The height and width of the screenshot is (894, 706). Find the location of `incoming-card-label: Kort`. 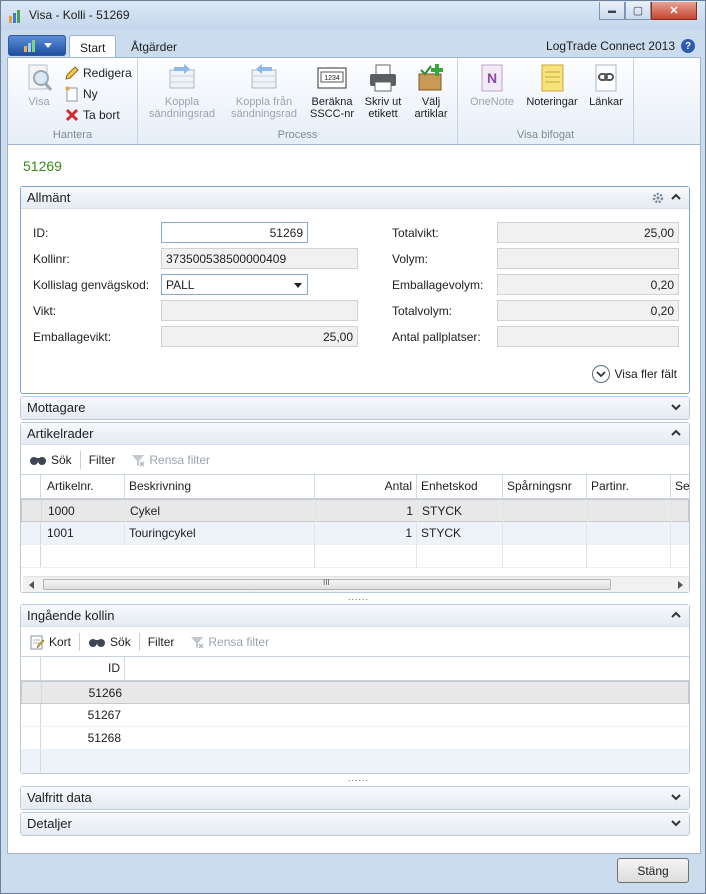

incoming-card-label: Kort is located at coordinates (60, 642).